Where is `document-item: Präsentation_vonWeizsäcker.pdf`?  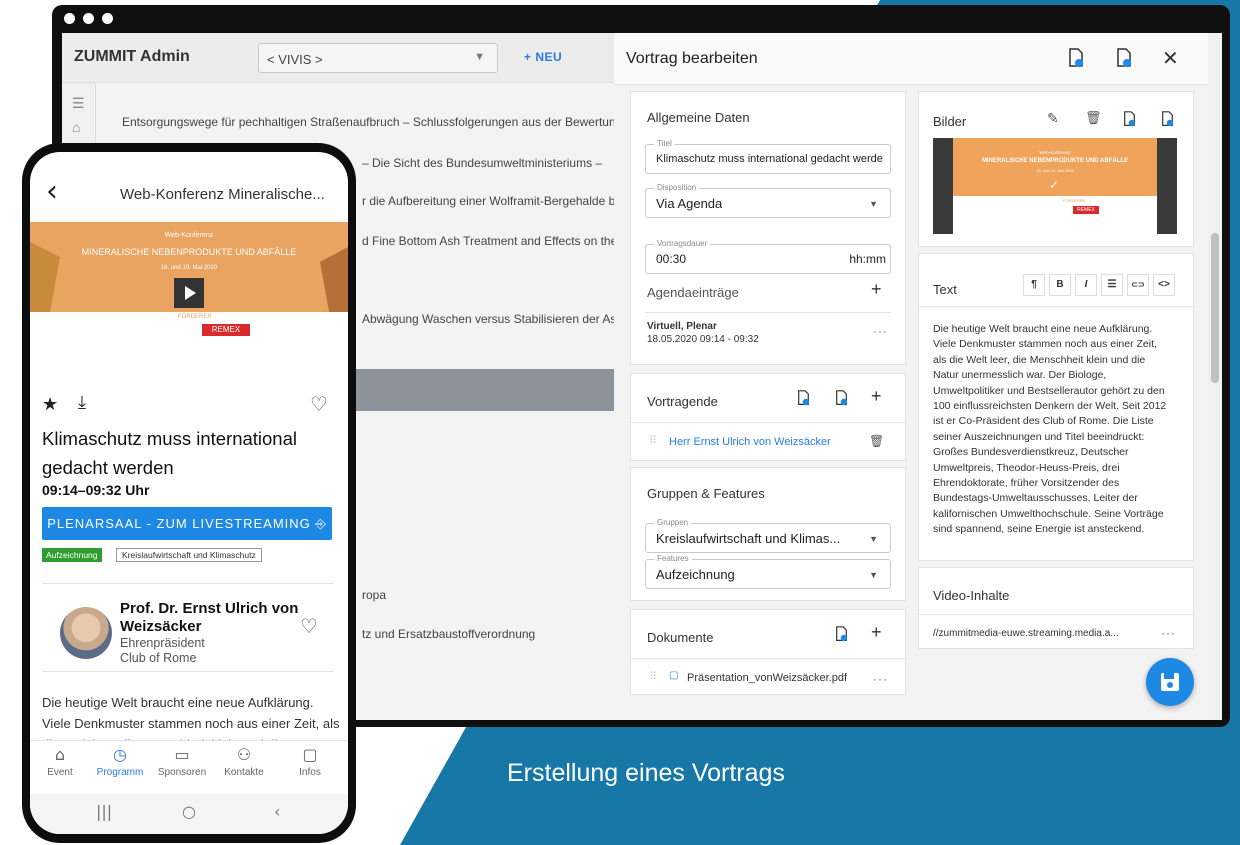
document-item: Präsentation_vonWeizsäcker.pdf is located at coordinates (767, 678).